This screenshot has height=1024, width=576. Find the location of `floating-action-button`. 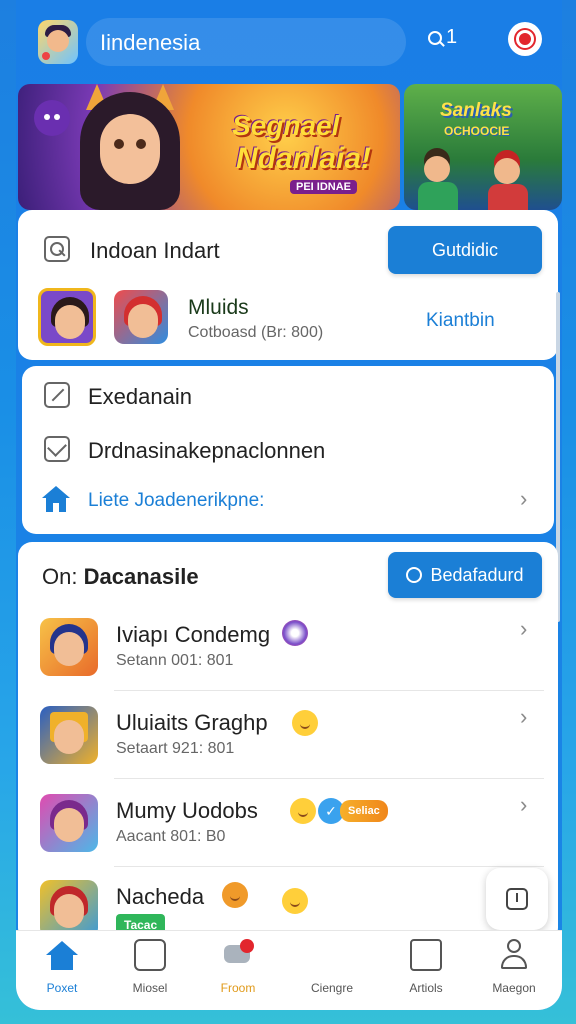

floating-action-button is located at coordinates (517, 899).